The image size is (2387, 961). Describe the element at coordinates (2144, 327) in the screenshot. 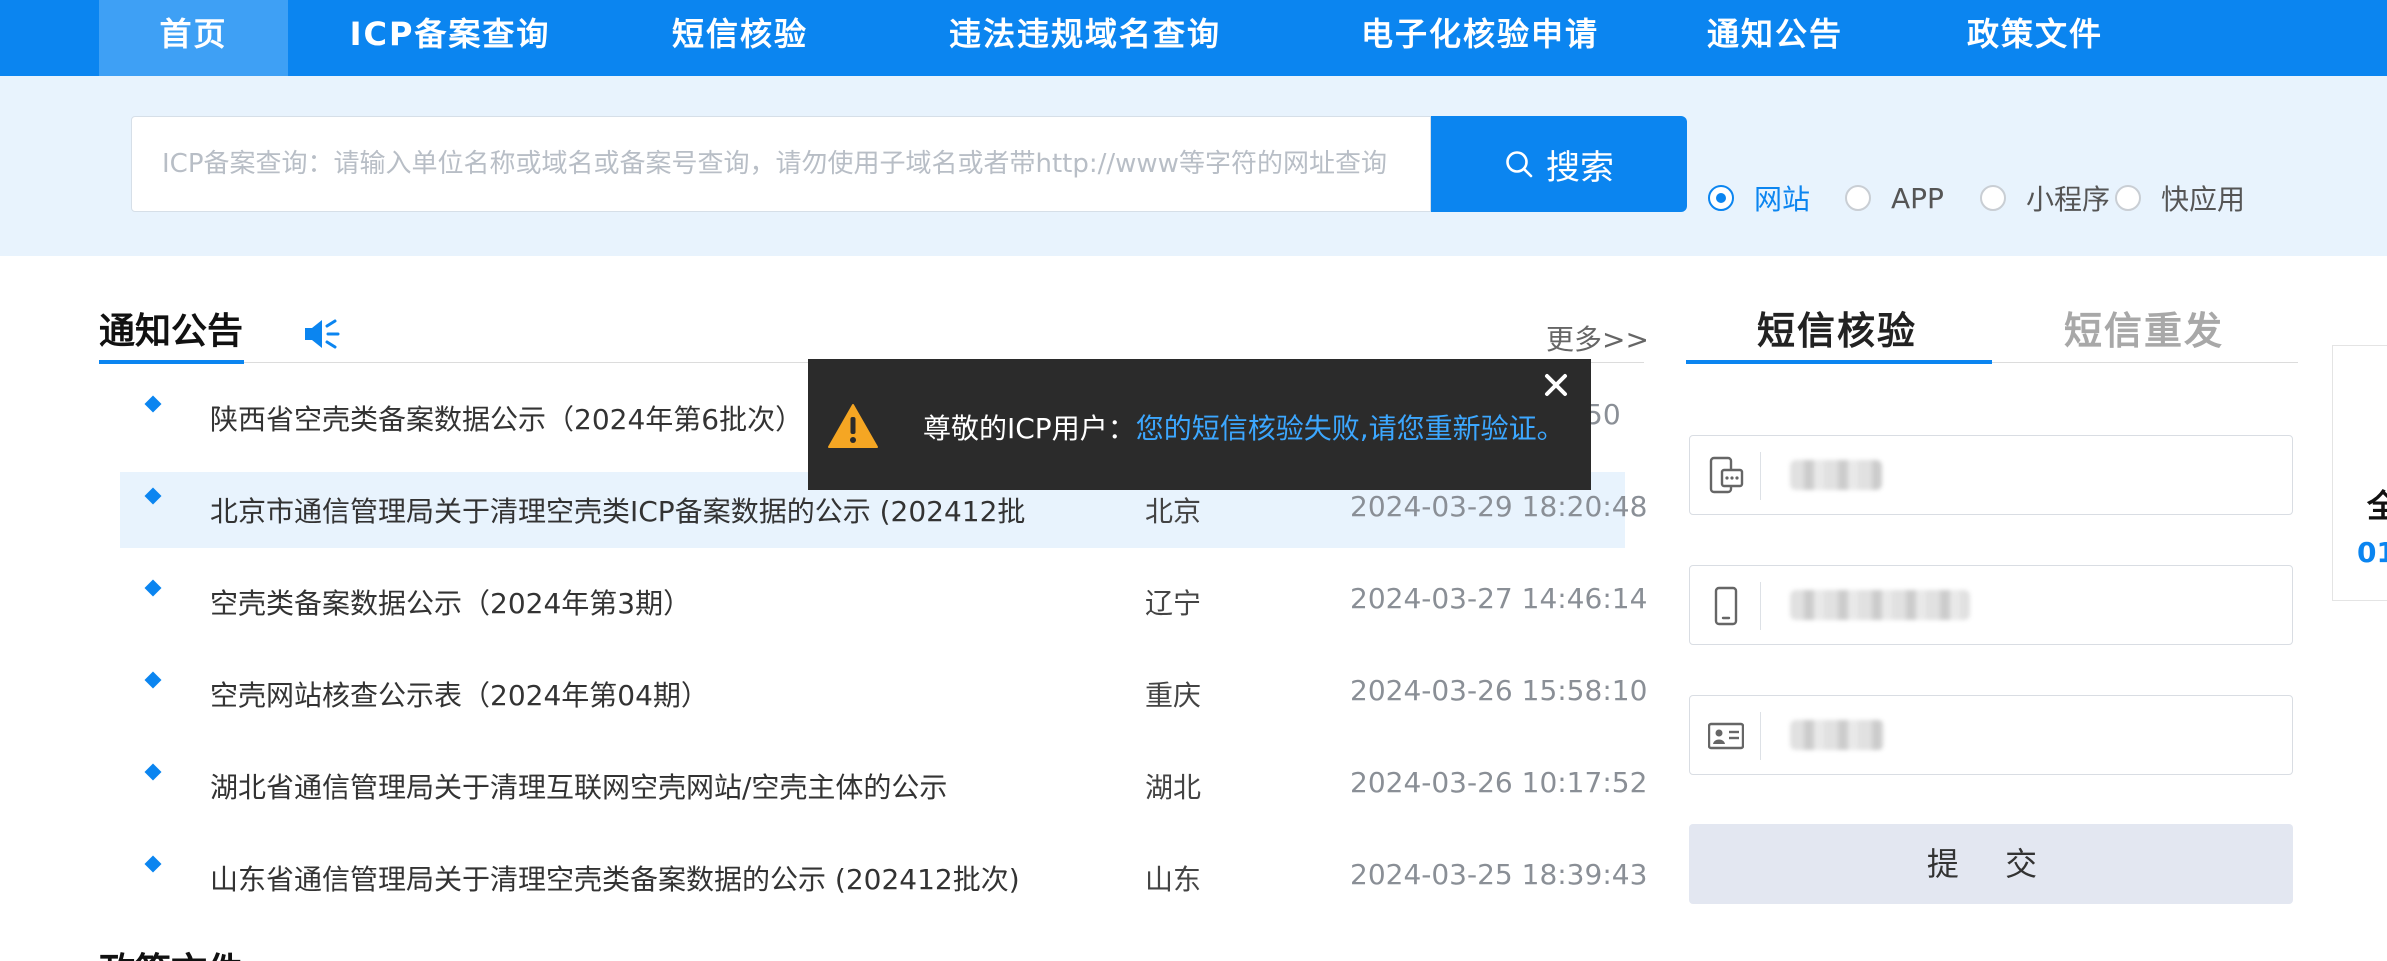

I see `tab-sms-resend: 短信重发` at that location.